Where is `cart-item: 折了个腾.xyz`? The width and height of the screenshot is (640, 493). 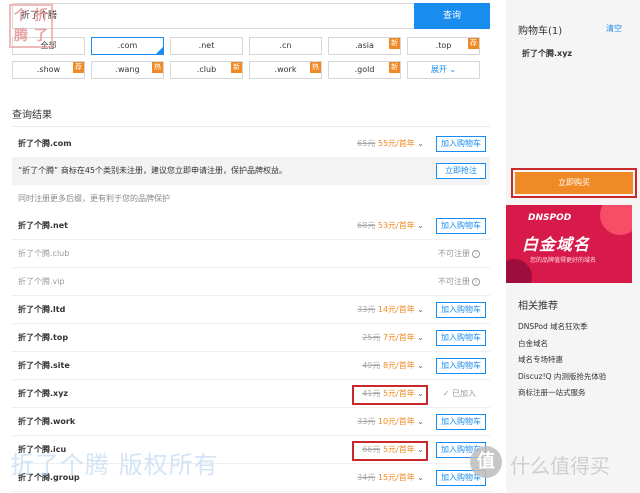 cart-item: 折了个腾.xyz is located at coordinates (547, 53).